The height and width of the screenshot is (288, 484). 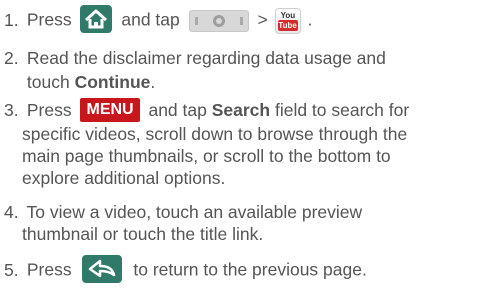 What do you see at coordinates (50, 82) in the screenshot?
I see `step-text: touch` at bounding box center [50, 82].